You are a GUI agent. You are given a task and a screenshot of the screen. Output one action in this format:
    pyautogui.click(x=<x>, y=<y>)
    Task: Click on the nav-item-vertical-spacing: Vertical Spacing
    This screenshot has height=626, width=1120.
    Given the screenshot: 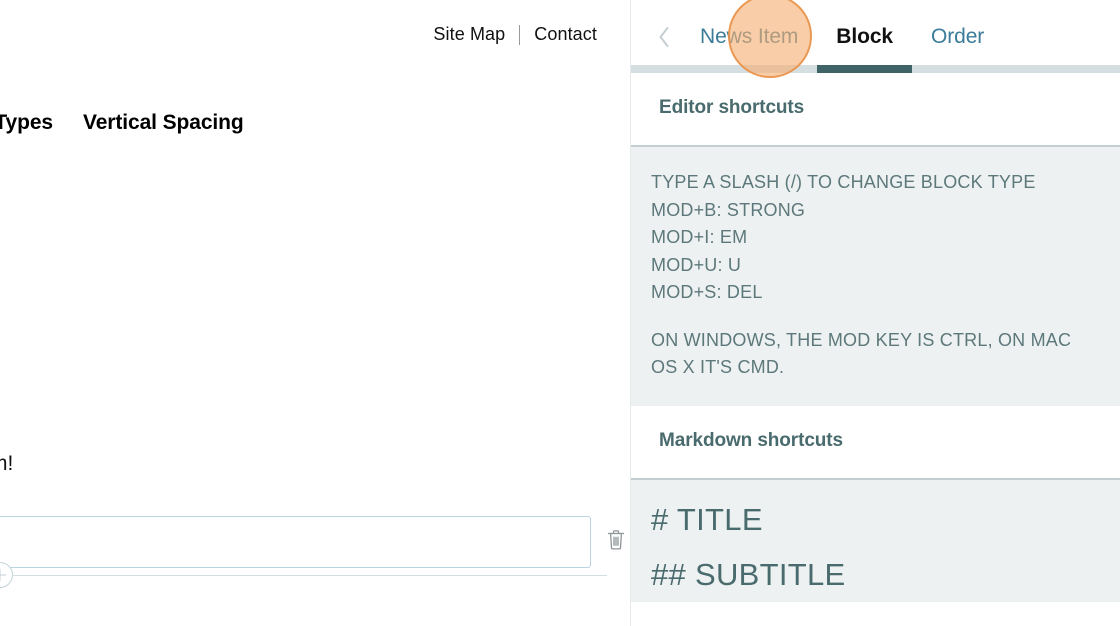 What is the action you would take?
    pyautogui.click(x=163, y=123)
    